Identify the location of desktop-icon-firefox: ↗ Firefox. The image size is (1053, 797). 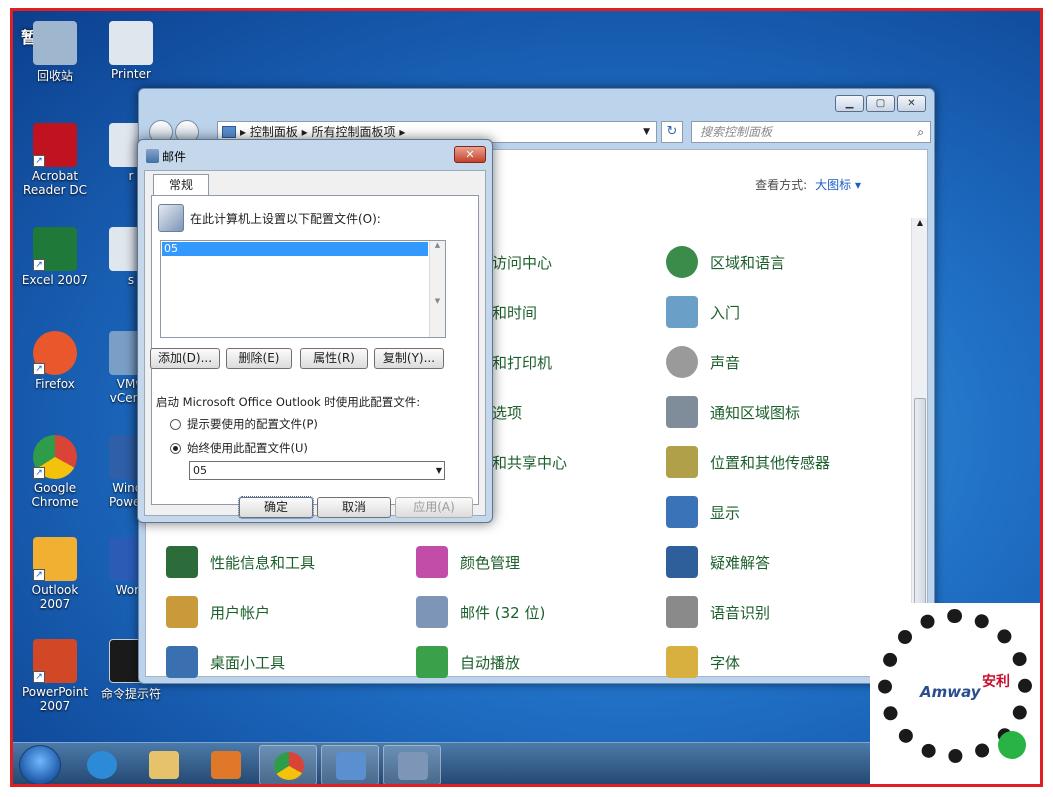
(55, 361).